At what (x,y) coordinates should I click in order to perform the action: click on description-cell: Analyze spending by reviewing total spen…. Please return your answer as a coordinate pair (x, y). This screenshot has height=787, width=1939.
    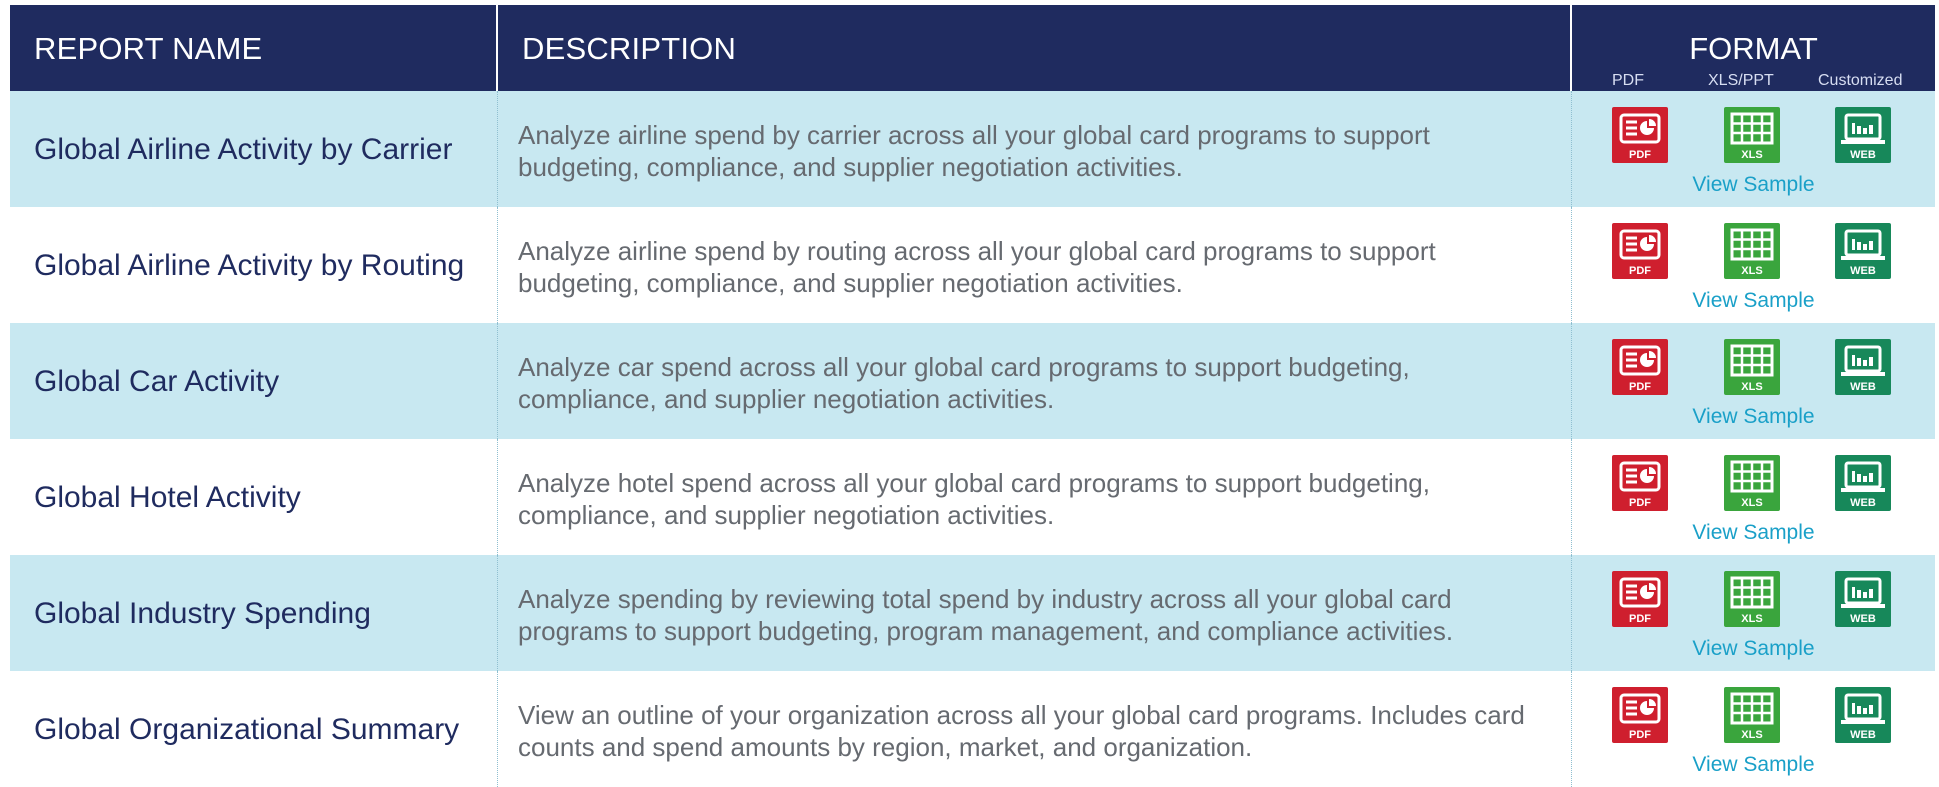
    Looking at the image, I should click on (1035, 613).